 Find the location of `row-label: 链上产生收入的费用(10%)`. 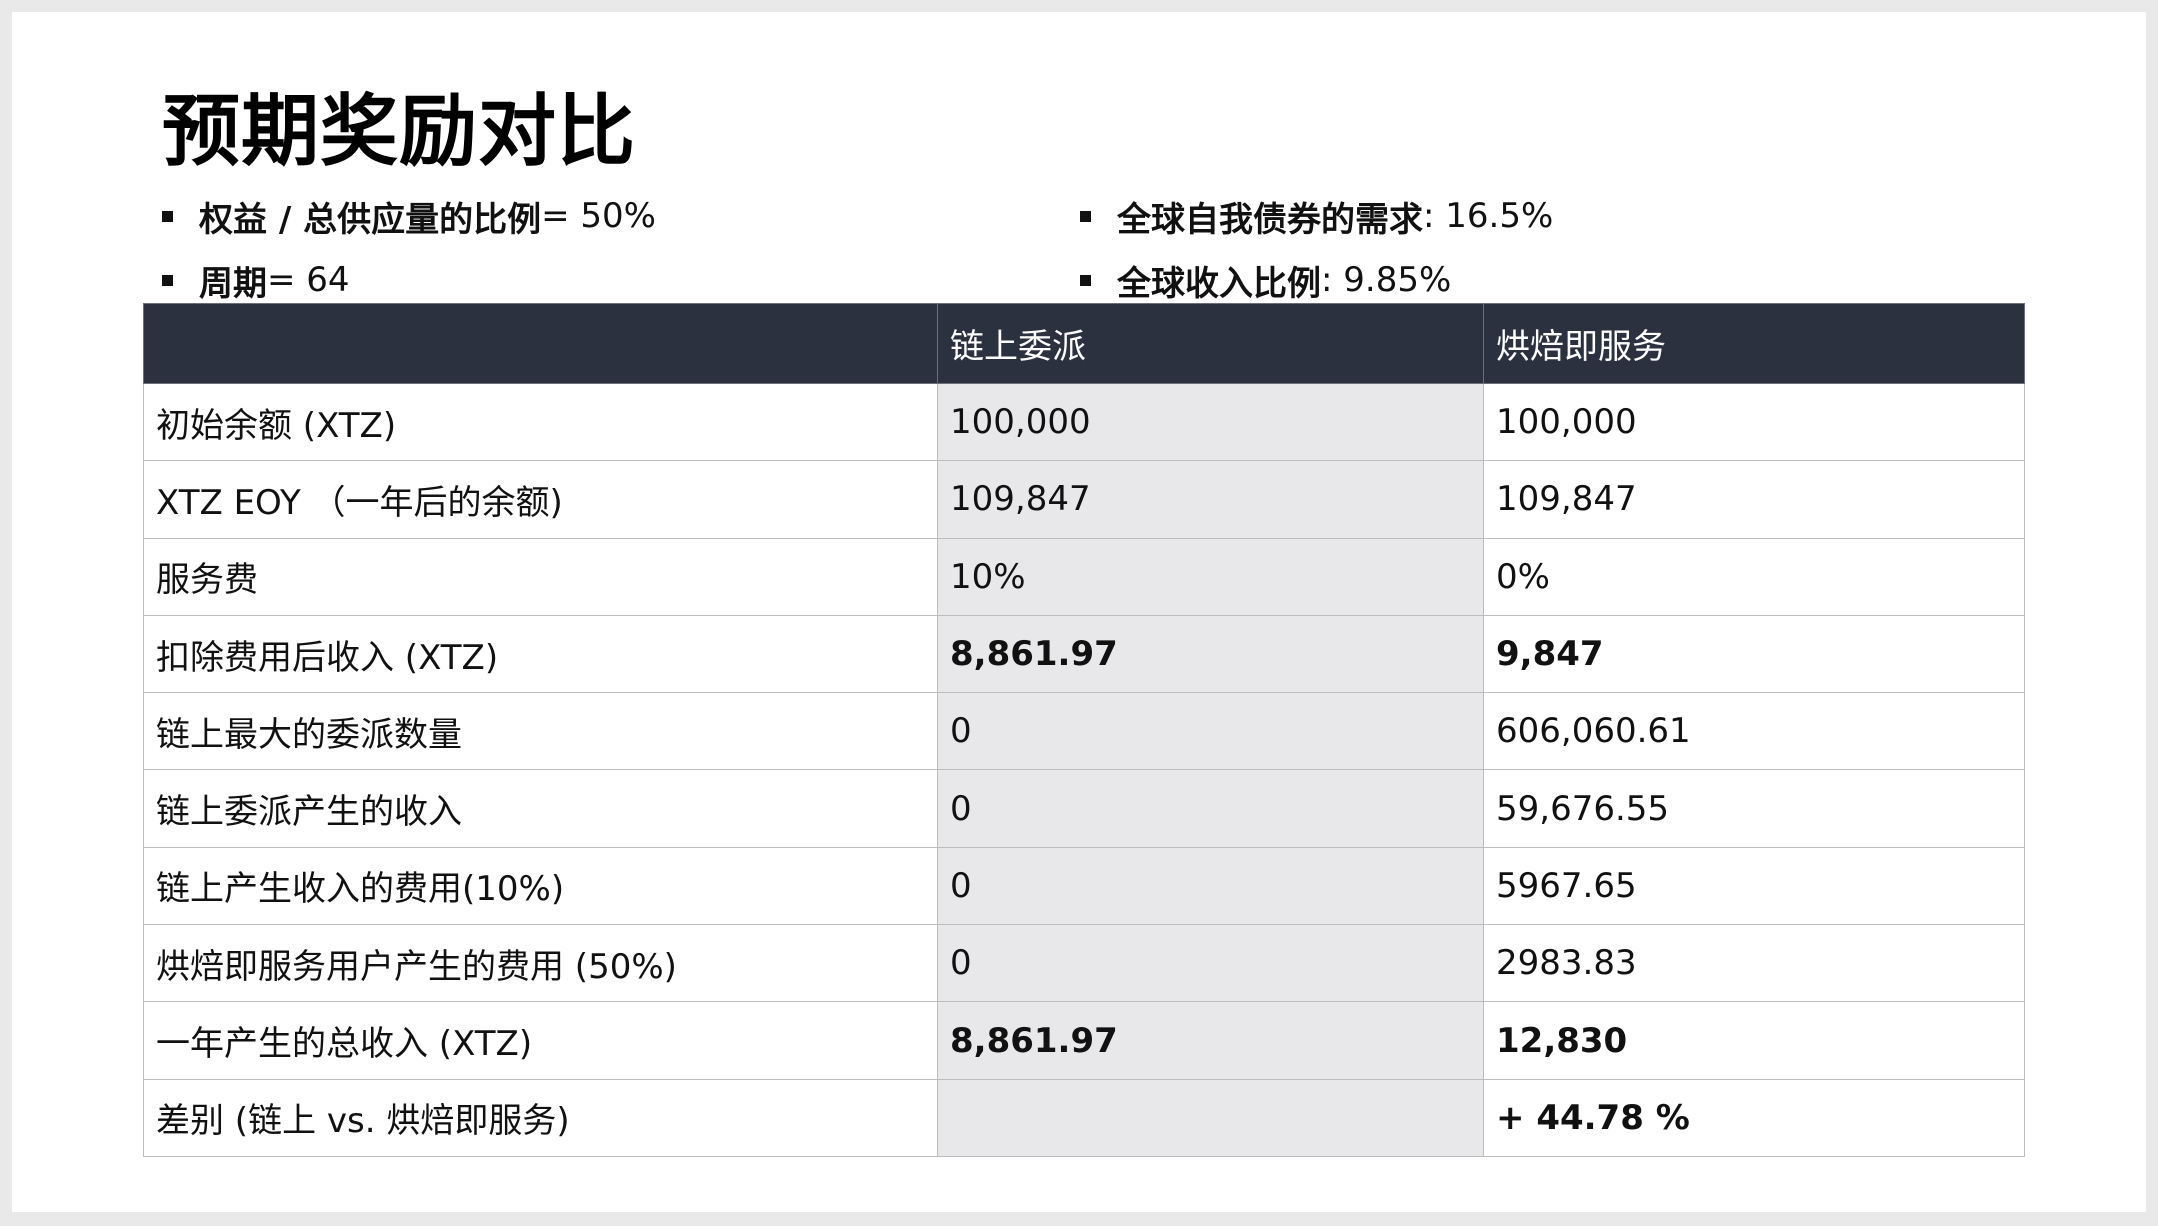

row-label: 链上产生收入的费用(10%) is located at coordinates (540, 886).